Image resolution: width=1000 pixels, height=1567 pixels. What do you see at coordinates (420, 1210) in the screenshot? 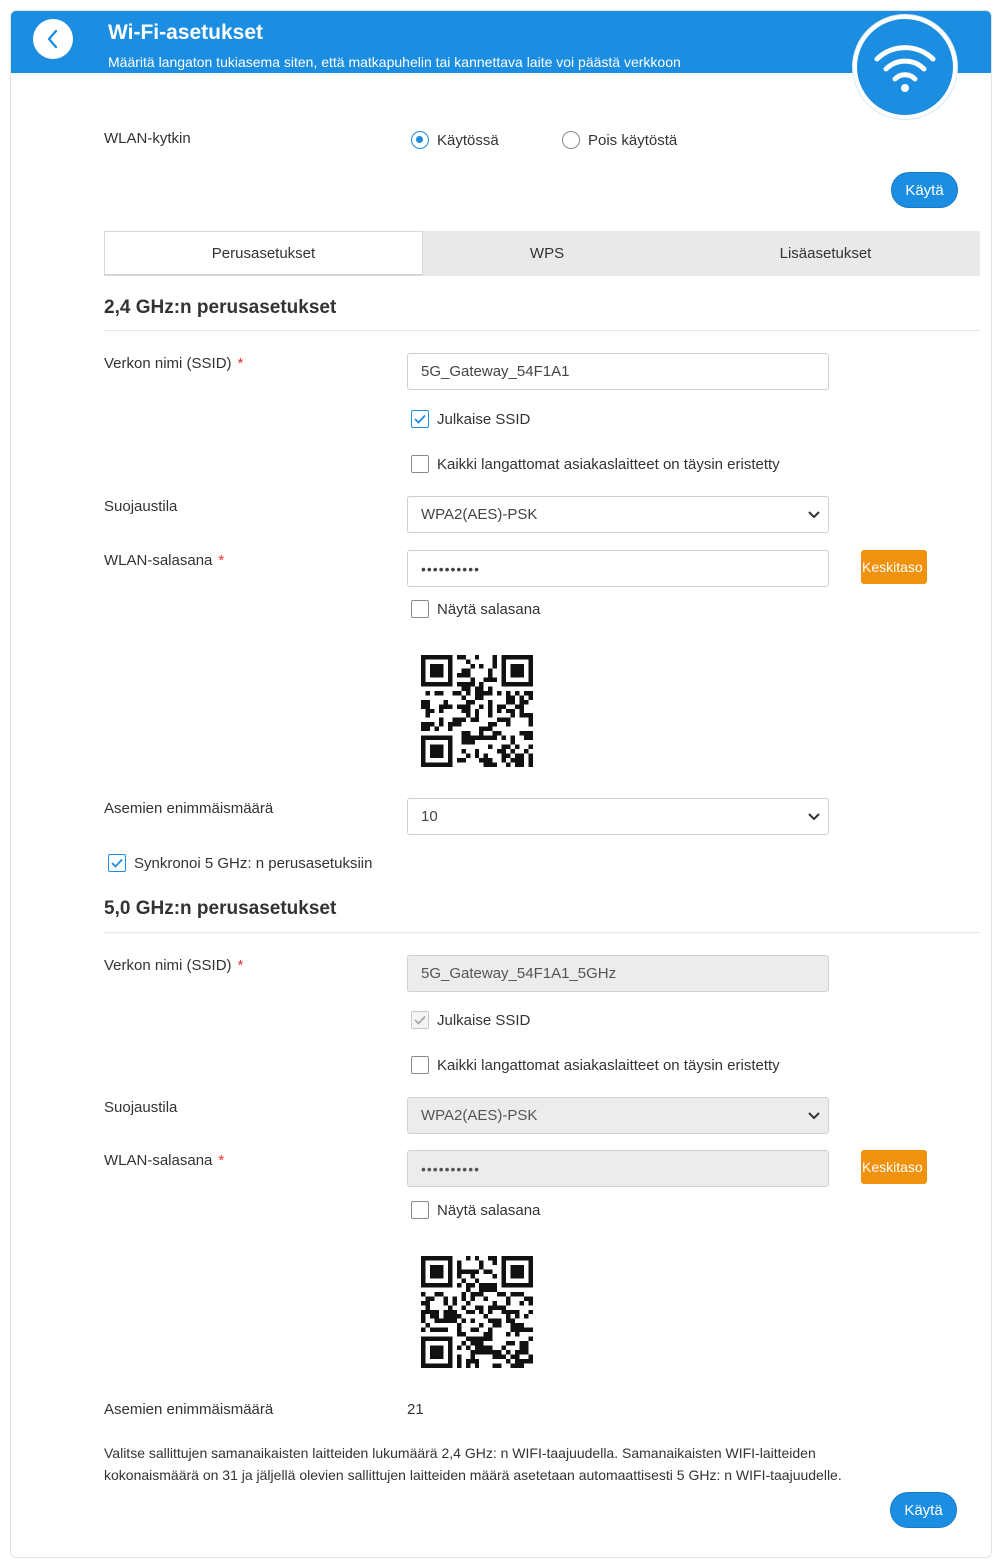
I see `band50-show-password-checkbox` at bounding box center [420, 1210].